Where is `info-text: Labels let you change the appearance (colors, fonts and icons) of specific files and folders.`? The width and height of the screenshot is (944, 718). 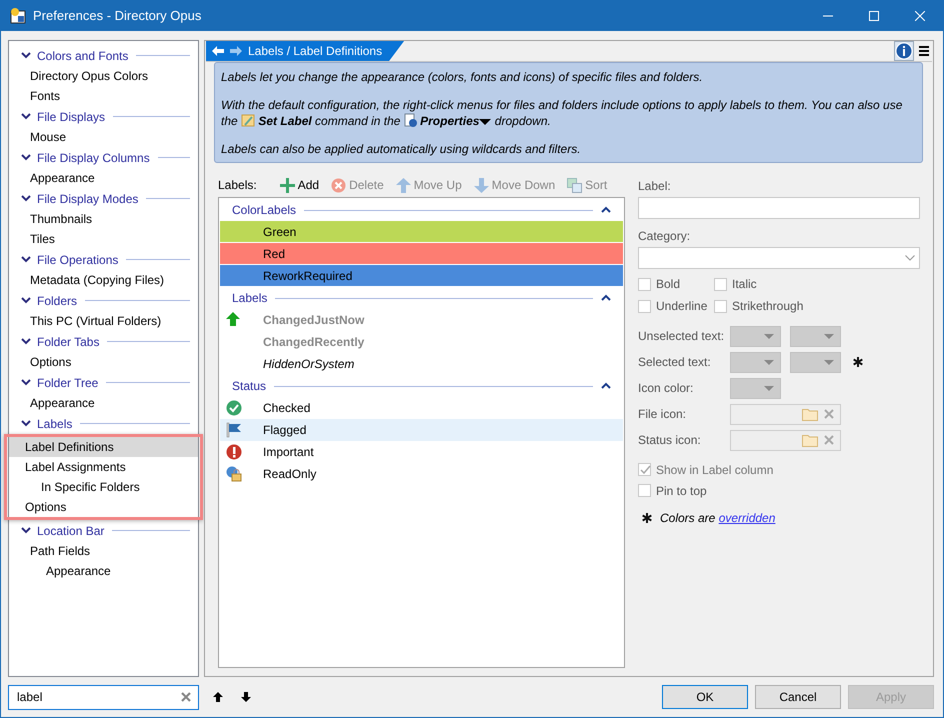
info-text: Labels let you change the appearance (colors, fonts and icons) of specific files and folders. is located at coordinates (462, 77).